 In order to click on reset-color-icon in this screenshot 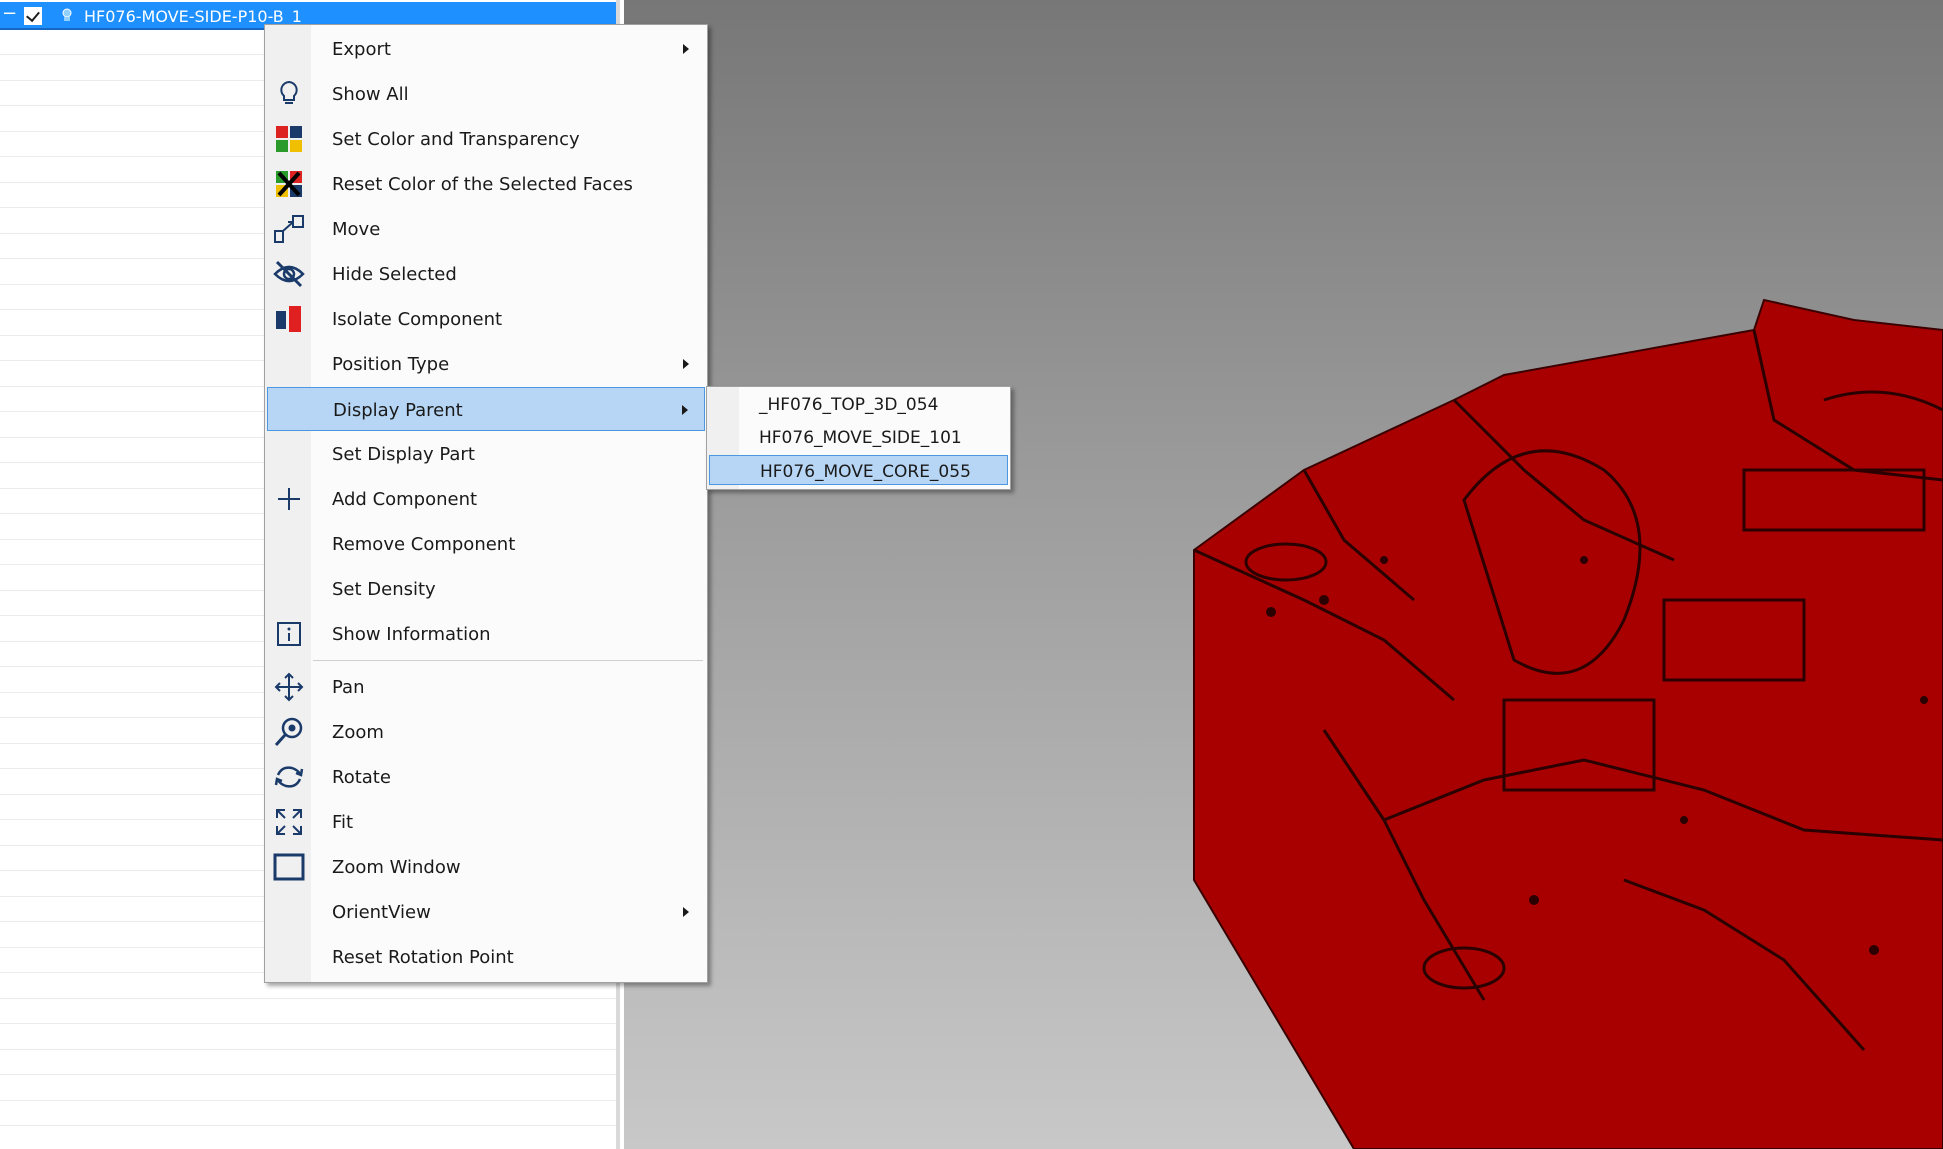, I will do `click(289, 184)`.